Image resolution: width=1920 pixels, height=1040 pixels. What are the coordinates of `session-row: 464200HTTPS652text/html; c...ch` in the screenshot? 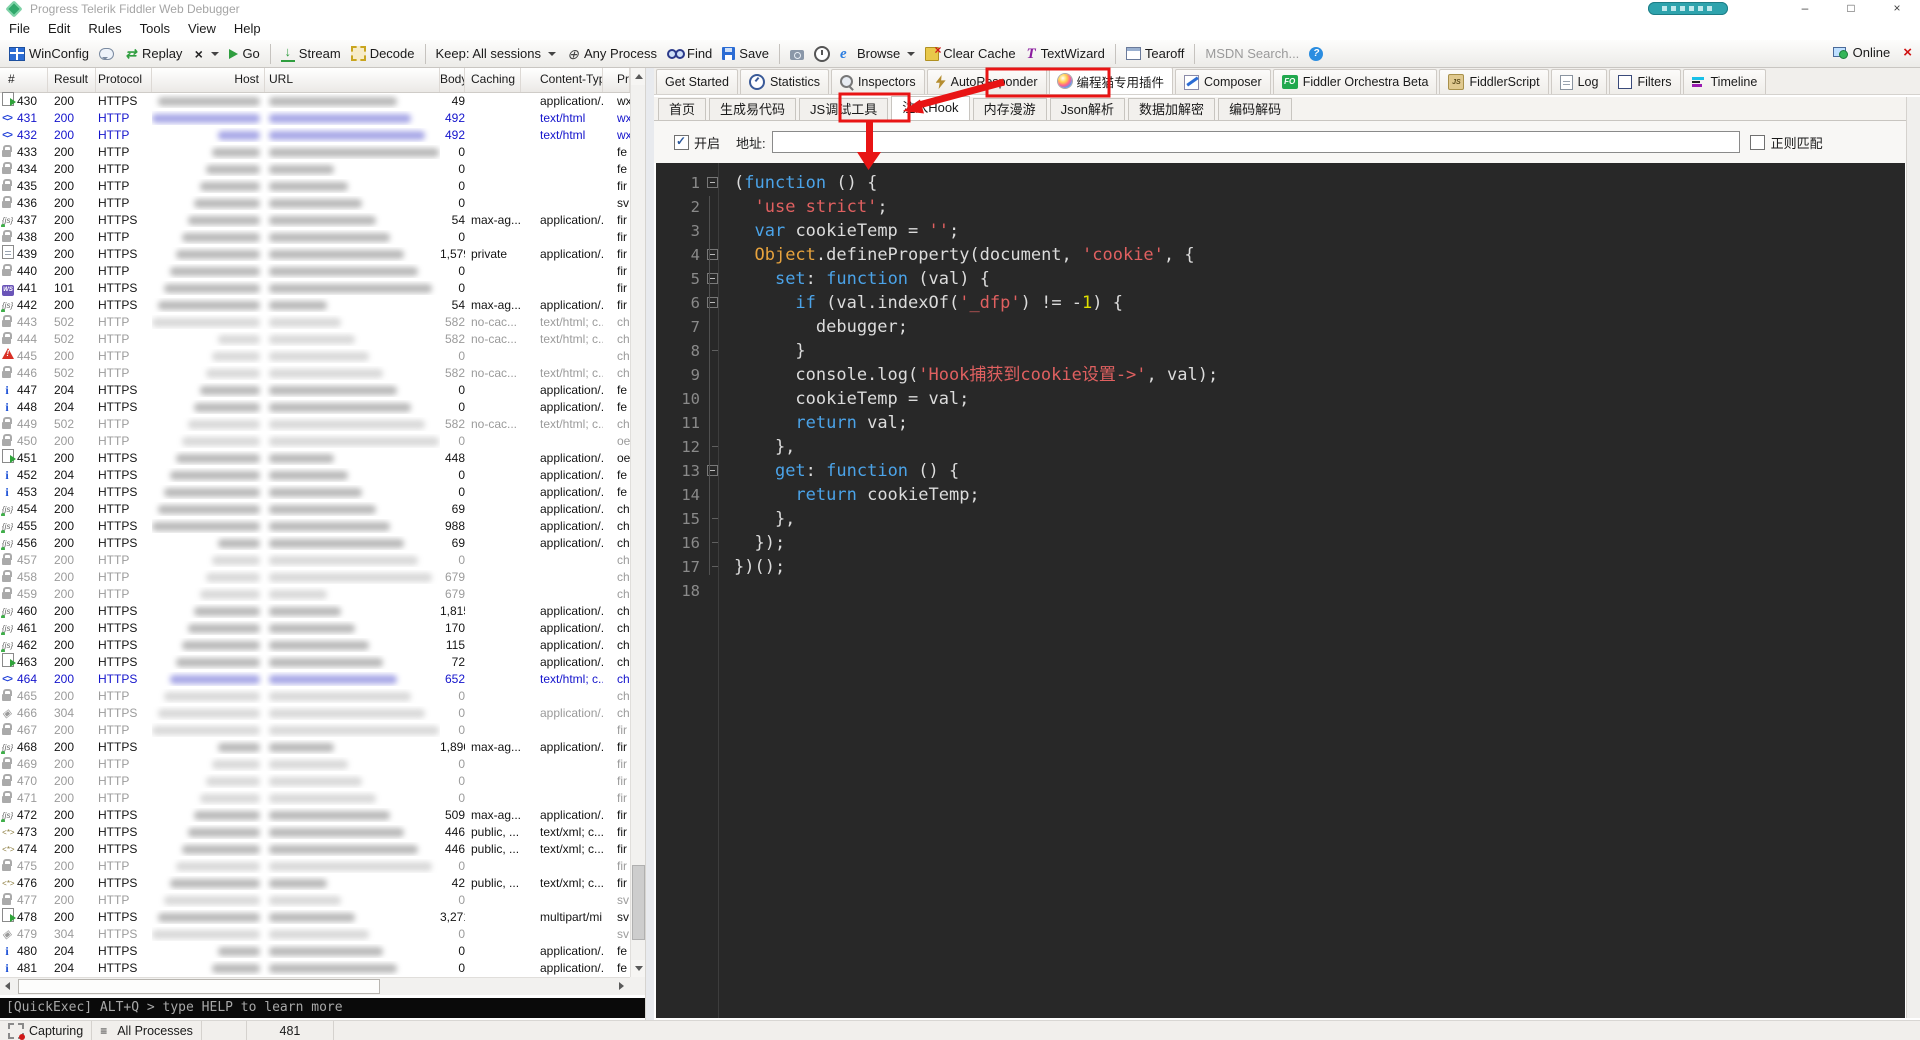 It's located at (315, 678).